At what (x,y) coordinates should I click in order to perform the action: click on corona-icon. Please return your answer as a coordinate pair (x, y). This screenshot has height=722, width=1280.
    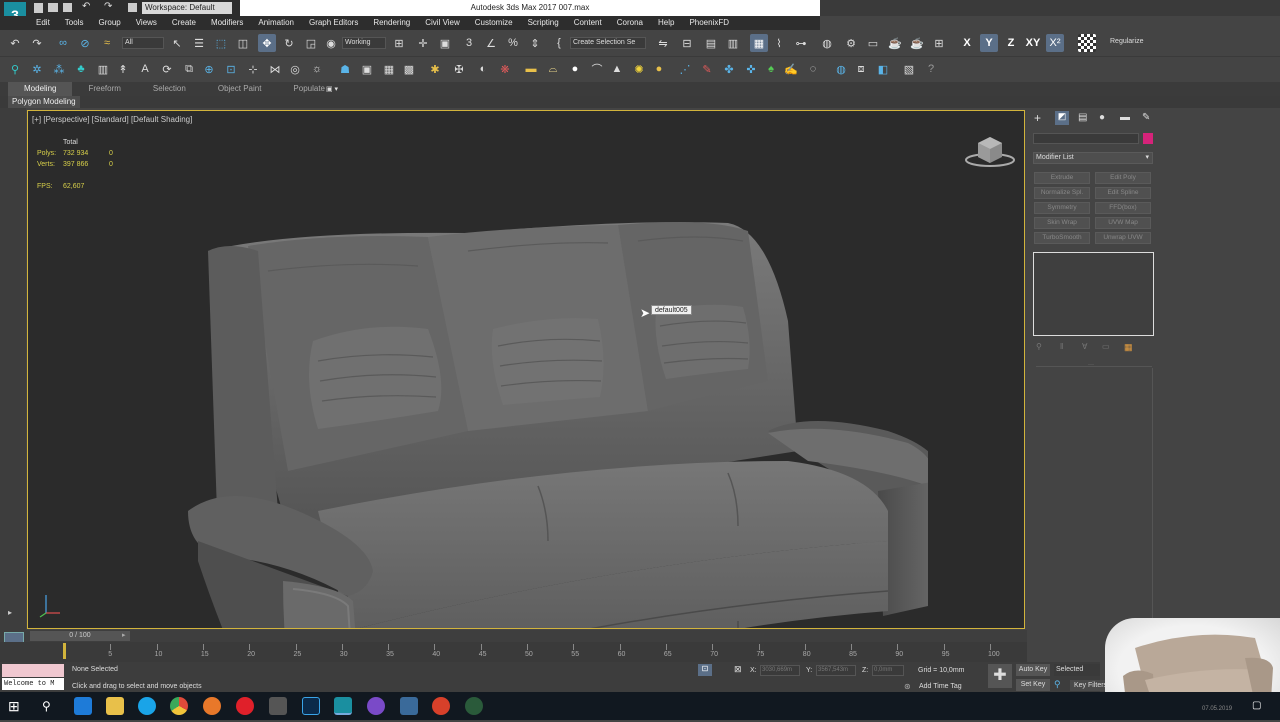
    Looking at the image, I should click on (474, 706).